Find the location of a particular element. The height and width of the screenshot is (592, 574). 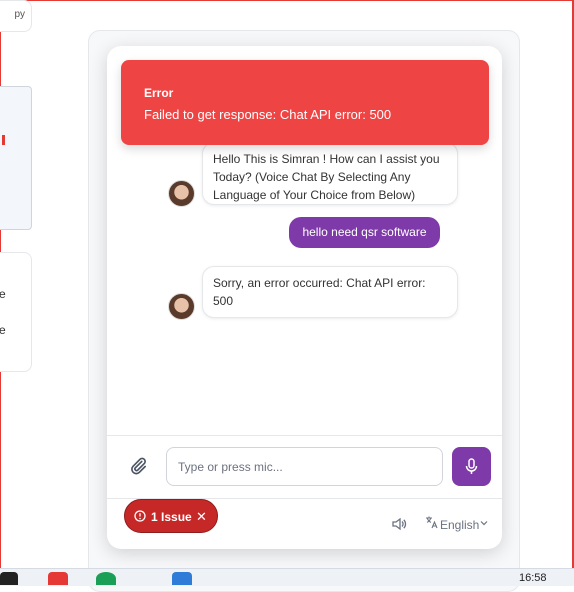

background-card: py is located at coordinates (16, 16).